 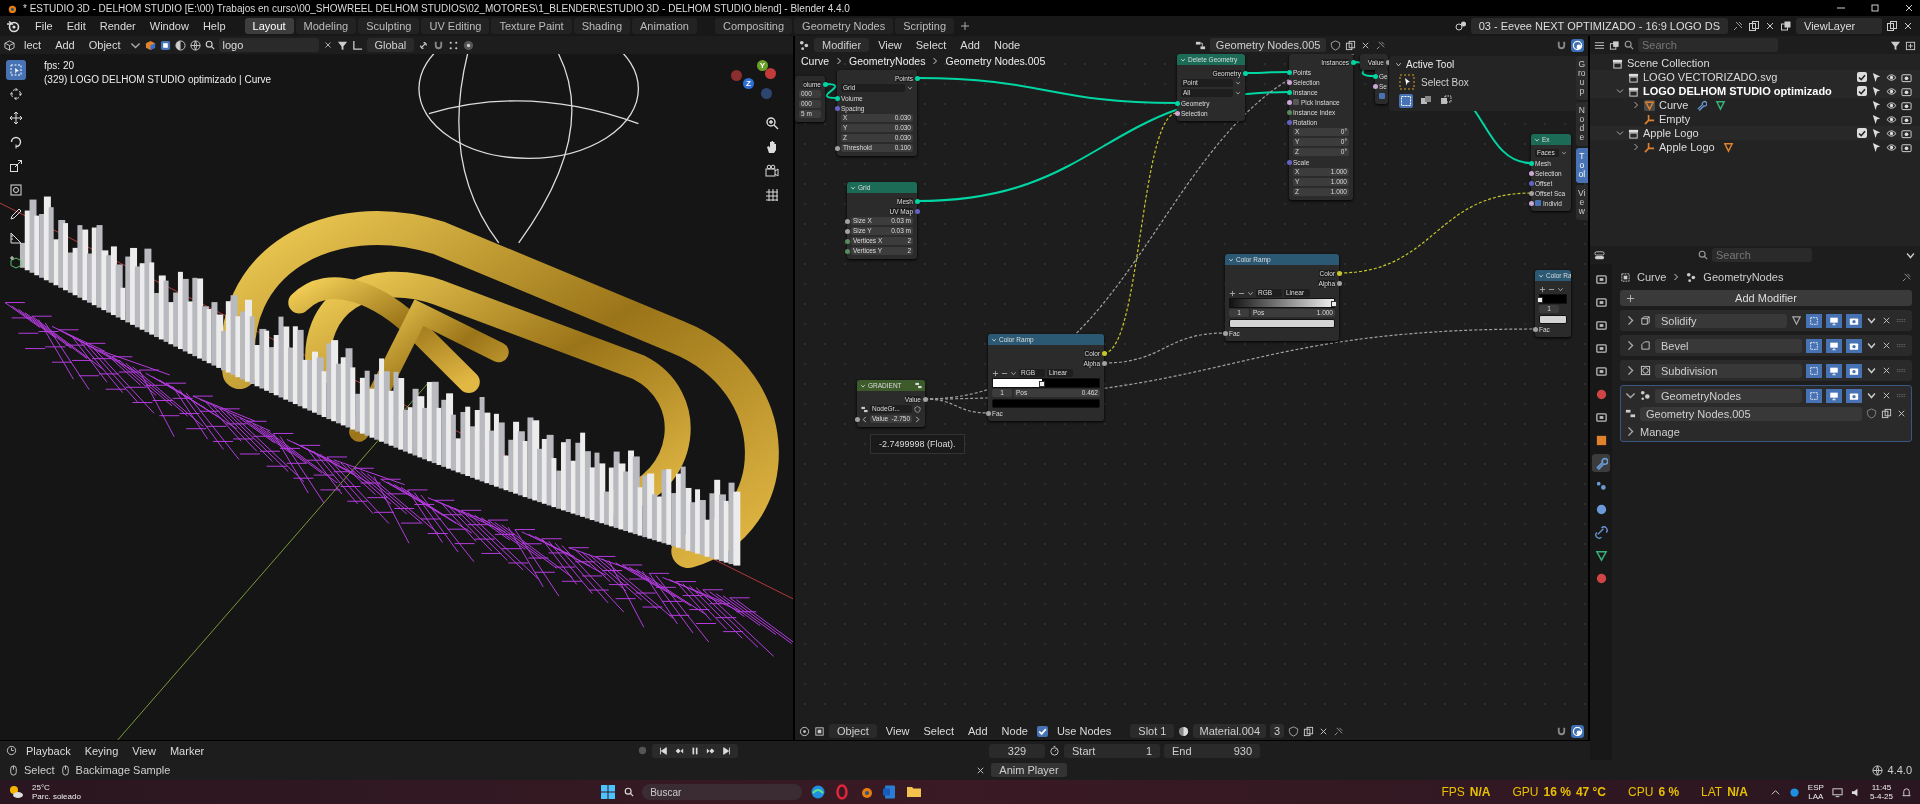 I want to click on sidebar-tab: Node, so click(x=1581, y=124).